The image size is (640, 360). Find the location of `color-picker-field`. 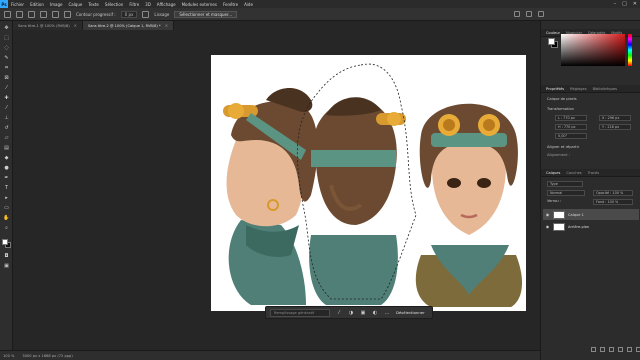

color-picker-field is located at coordinates (593, 50).